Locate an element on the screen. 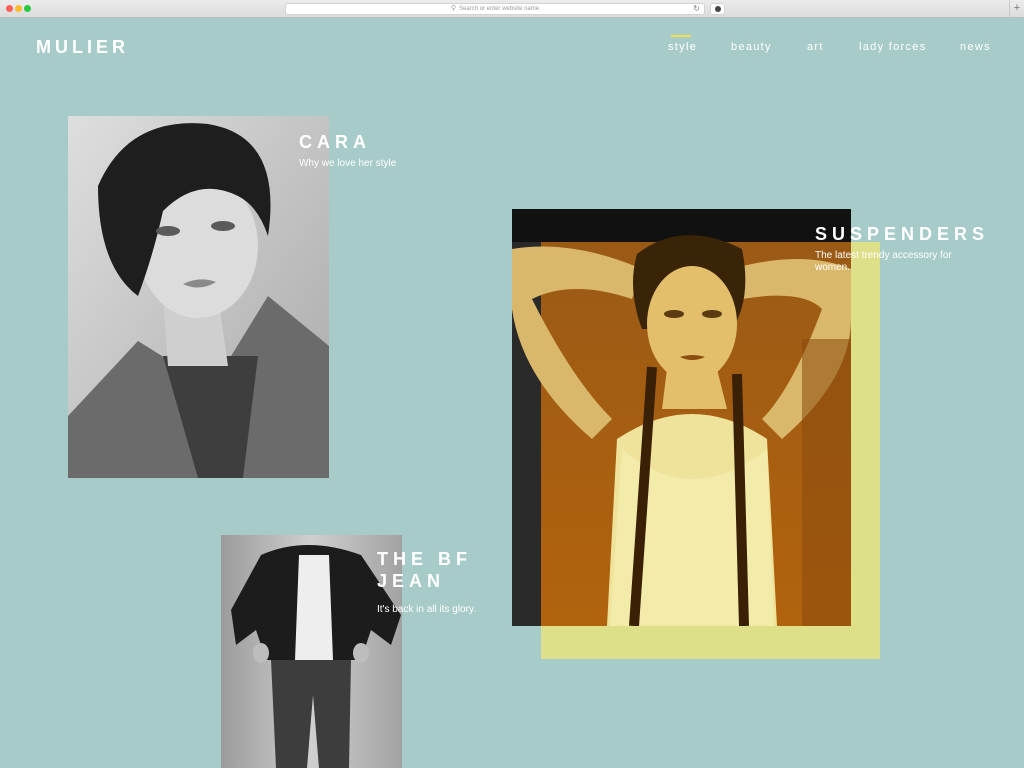  zoom-window-button is located at coordinates (27, 8).